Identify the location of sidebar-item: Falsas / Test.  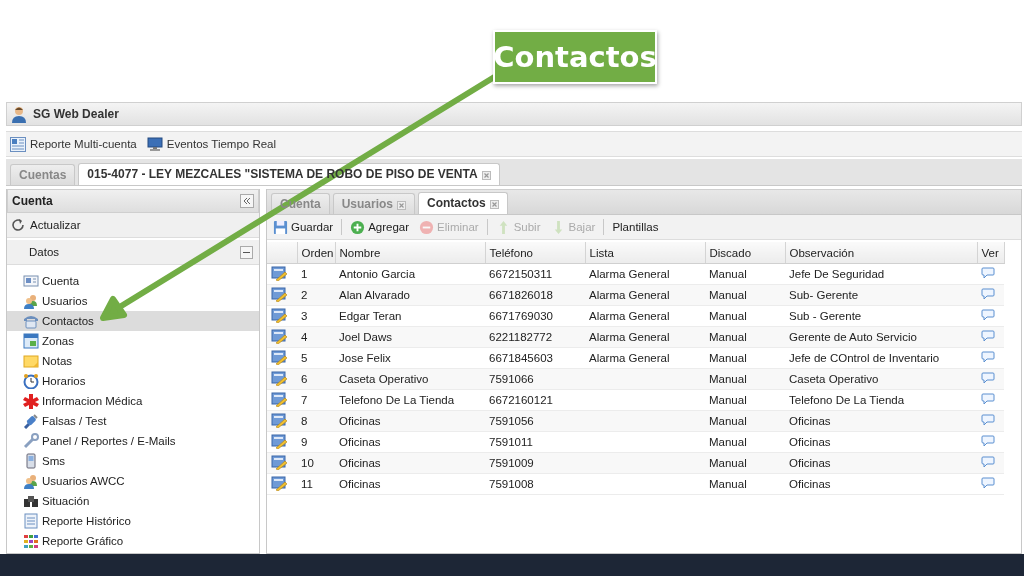
(133, 421).